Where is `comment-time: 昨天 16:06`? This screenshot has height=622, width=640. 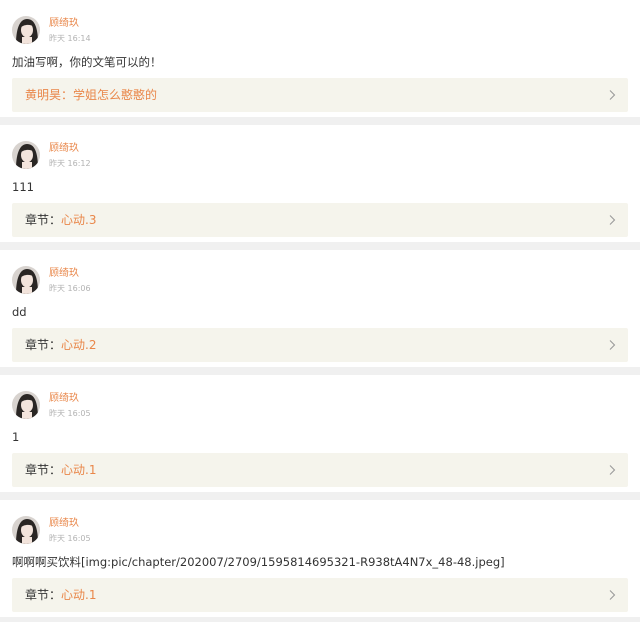
comment-time: 昨天 16:06 is located at coordinates (70, 288).